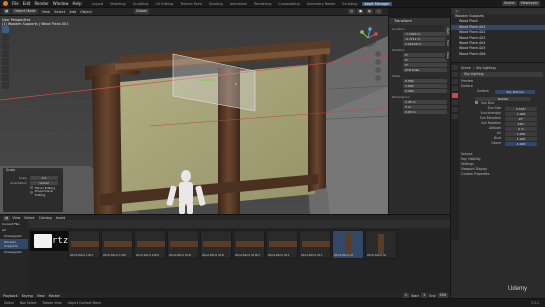  What do you see at coordinates (44, 182) in the screenshot?
I see `operator-orientation-value: Global` at bounding box center [44, 182].